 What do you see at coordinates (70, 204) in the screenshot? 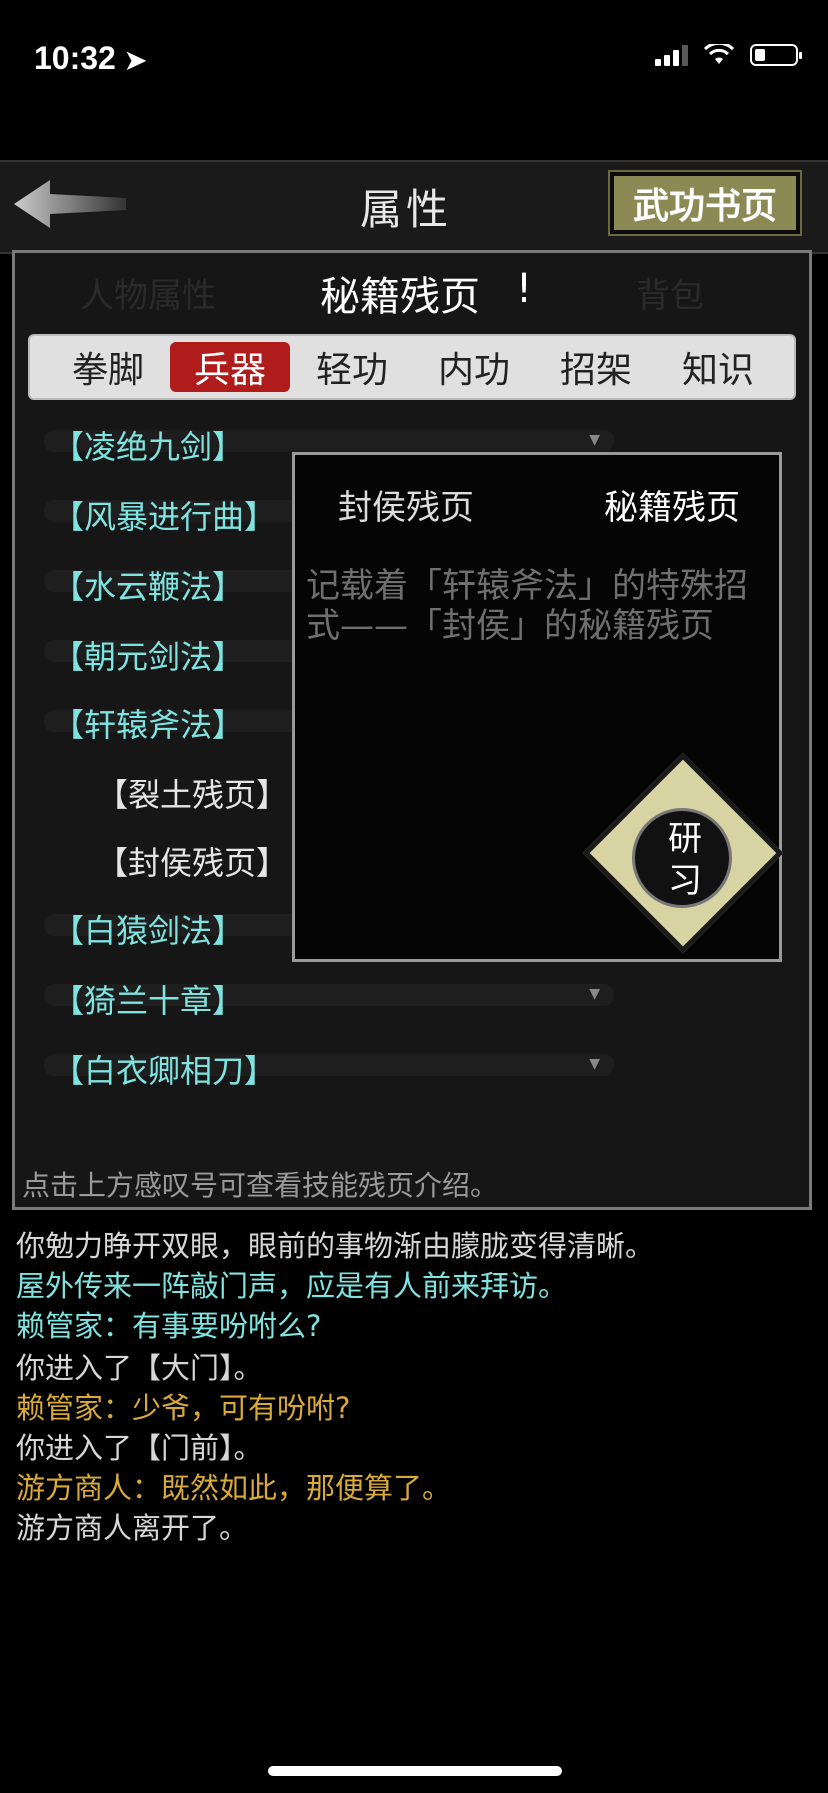
I see `back-arrow-icon` at bounding box center [70, 204].